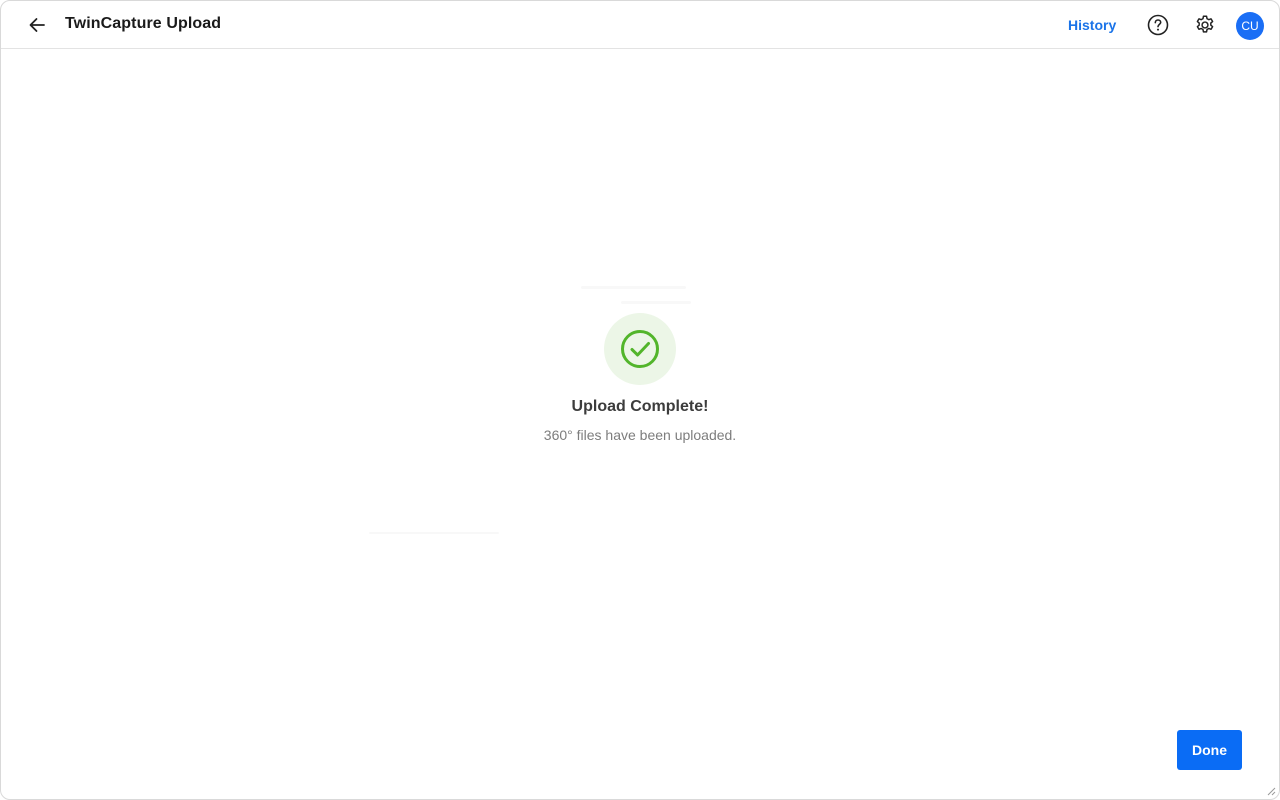  What do you see at coordinates (640, 435) in the screenshot?
I see `success-message: 360° files have been uploaded.` at bounding box center [640, 435].